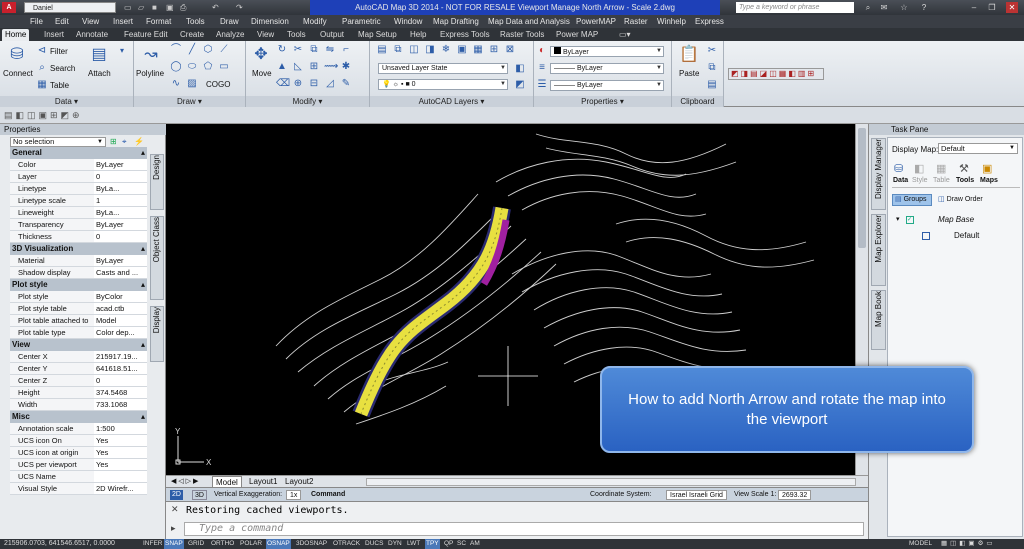 This screenshot has height=549, width=1024. Describe the element at coordinates (139, 141) in the screenshot. I see `quick-select-icon: ⚡` at that location.